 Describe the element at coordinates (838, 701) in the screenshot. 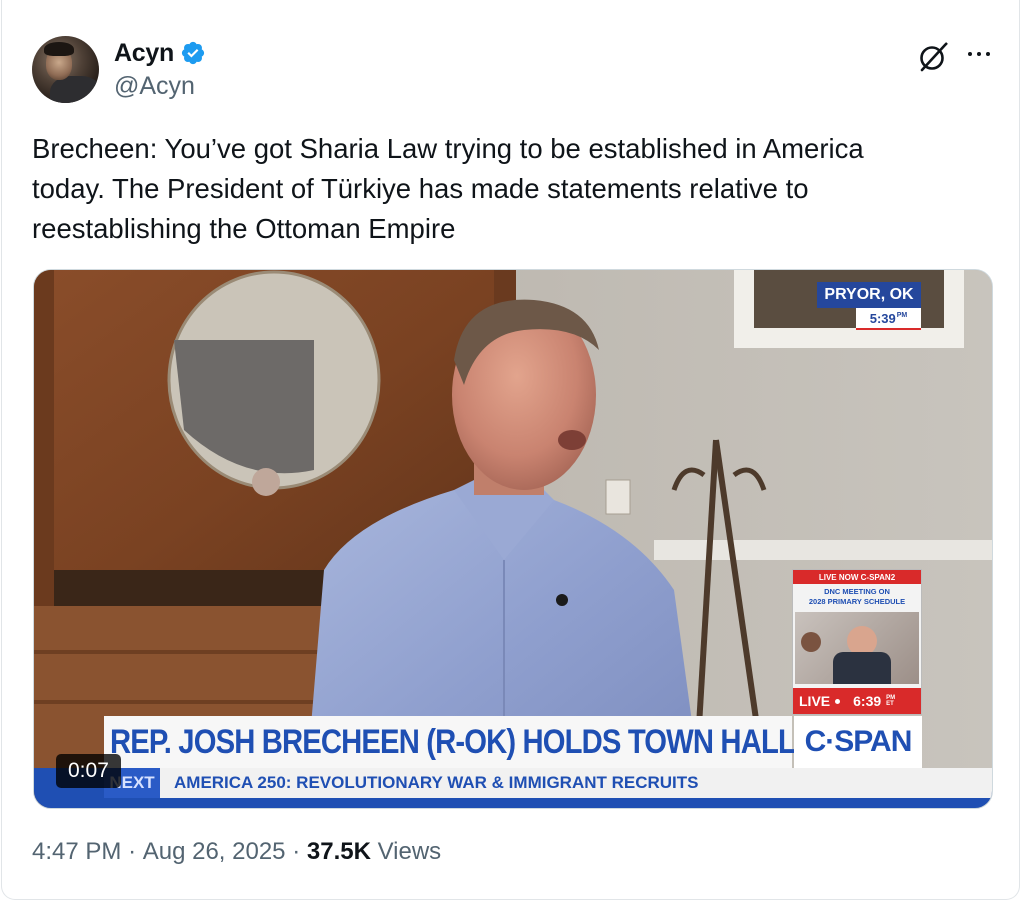

I see `live-dot-icon` at that location.